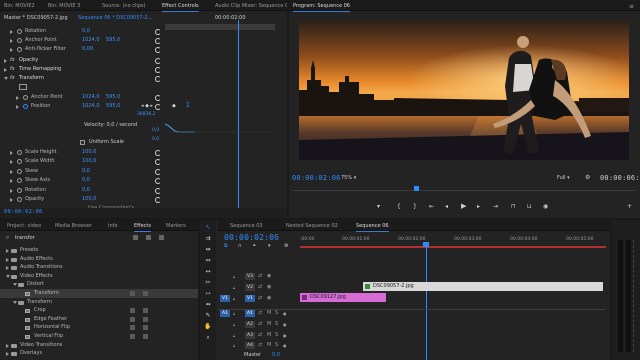 The height and width of the screenshot is (360, 640). I want to click on quality-select: Full ▾, so click(563, 178).